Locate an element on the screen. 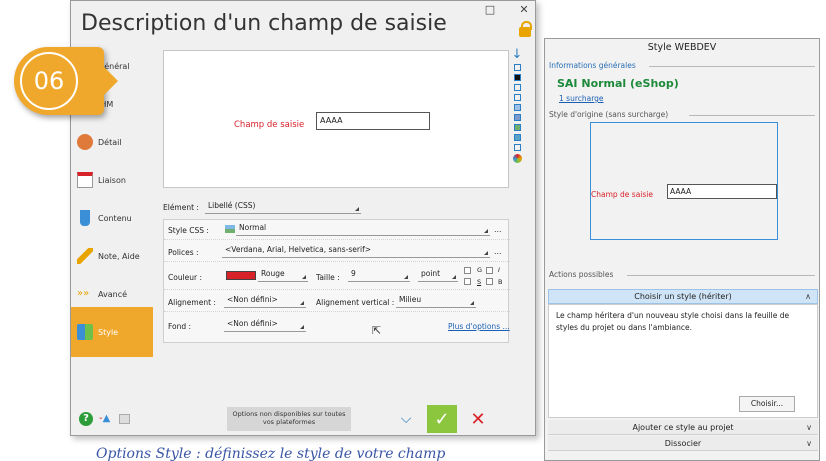 Image resolution: width=826 pixels, height=461 pixels. liaison-icon is located at coordinates (85, 180).